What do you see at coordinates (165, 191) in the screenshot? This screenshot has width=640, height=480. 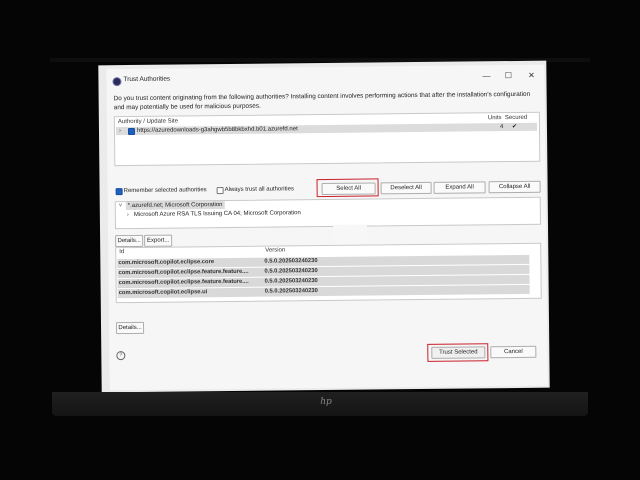 I see `remember-authorities-label: Remember selected authorities` at bounding box center [165, 191].